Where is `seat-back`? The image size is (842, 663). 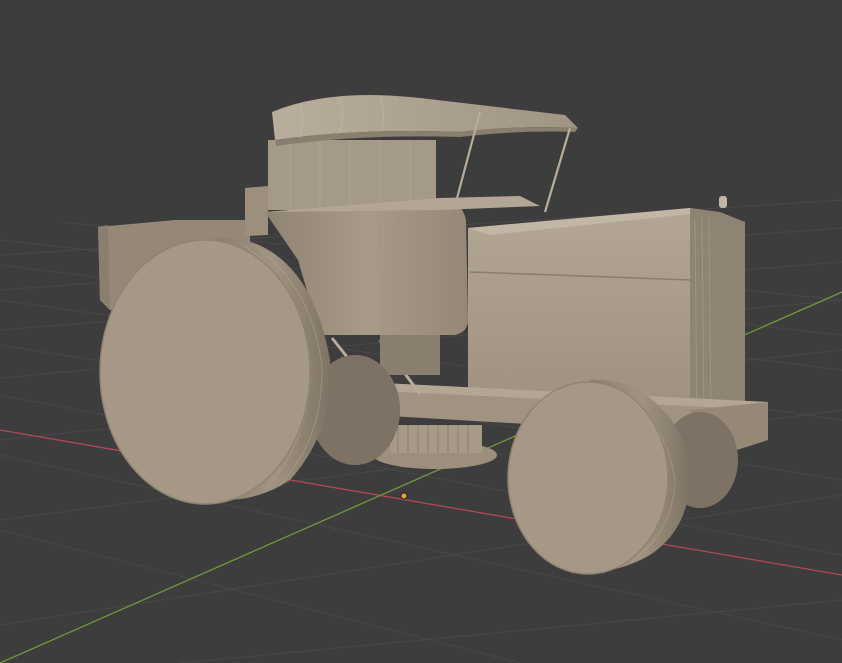
seat-back is located at coordinates (256, 211).